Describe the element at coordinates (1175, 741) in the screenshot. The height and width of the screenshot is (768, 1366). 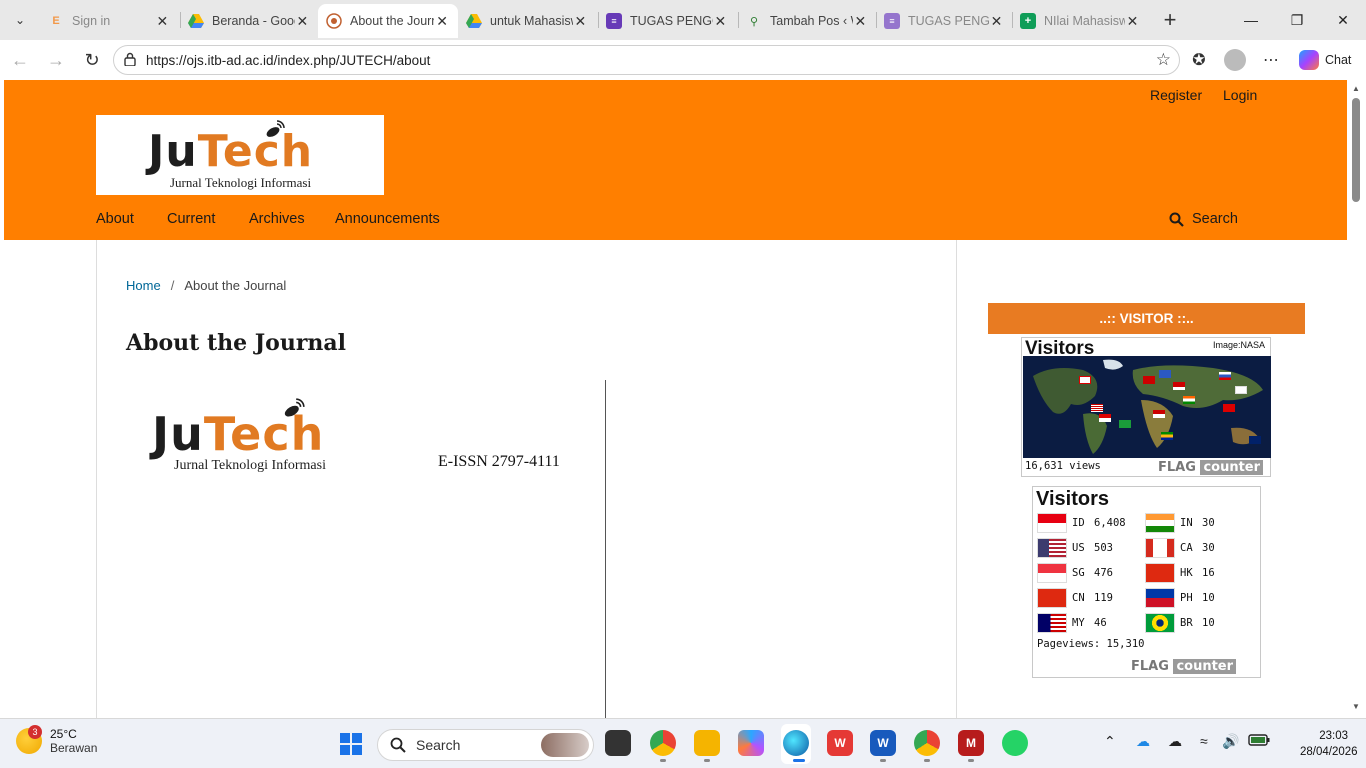
I see `cloud-icon: ☁` at that location.